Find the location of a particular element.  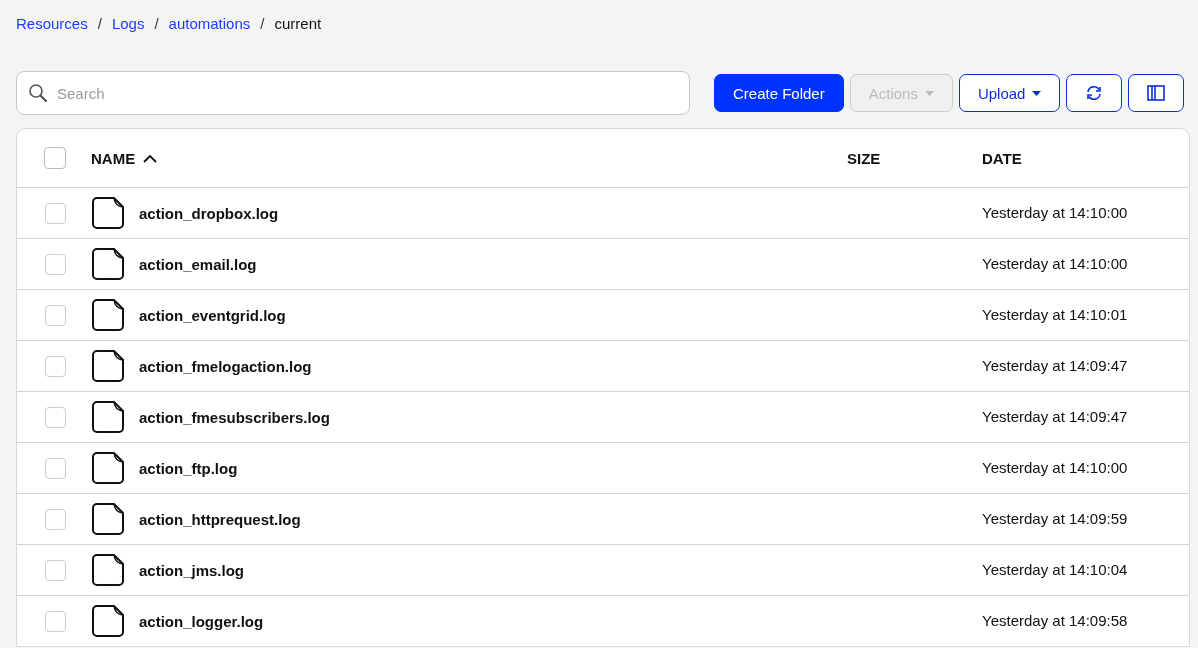

columns-icon is located at coordinates (1156, 93).